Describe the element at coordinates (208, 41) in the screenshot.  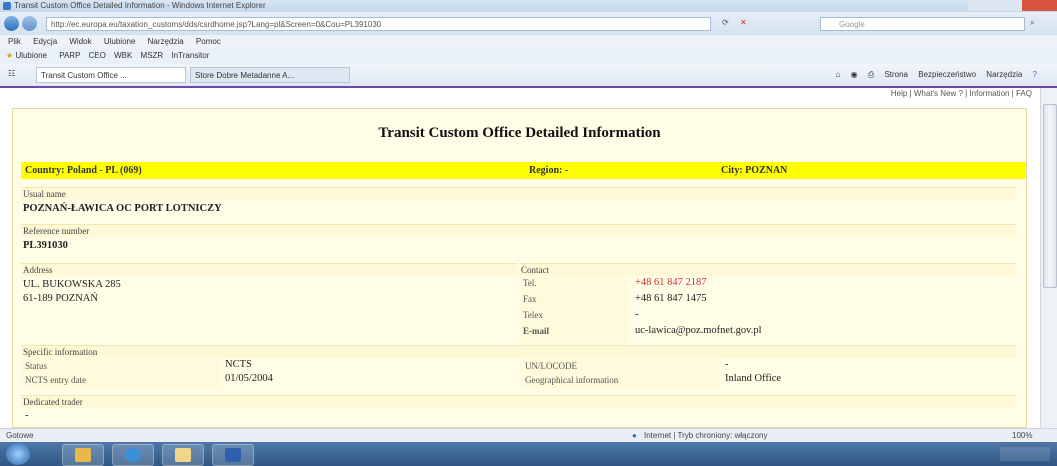
I see `menu-item-help: Pomoc` at that location.